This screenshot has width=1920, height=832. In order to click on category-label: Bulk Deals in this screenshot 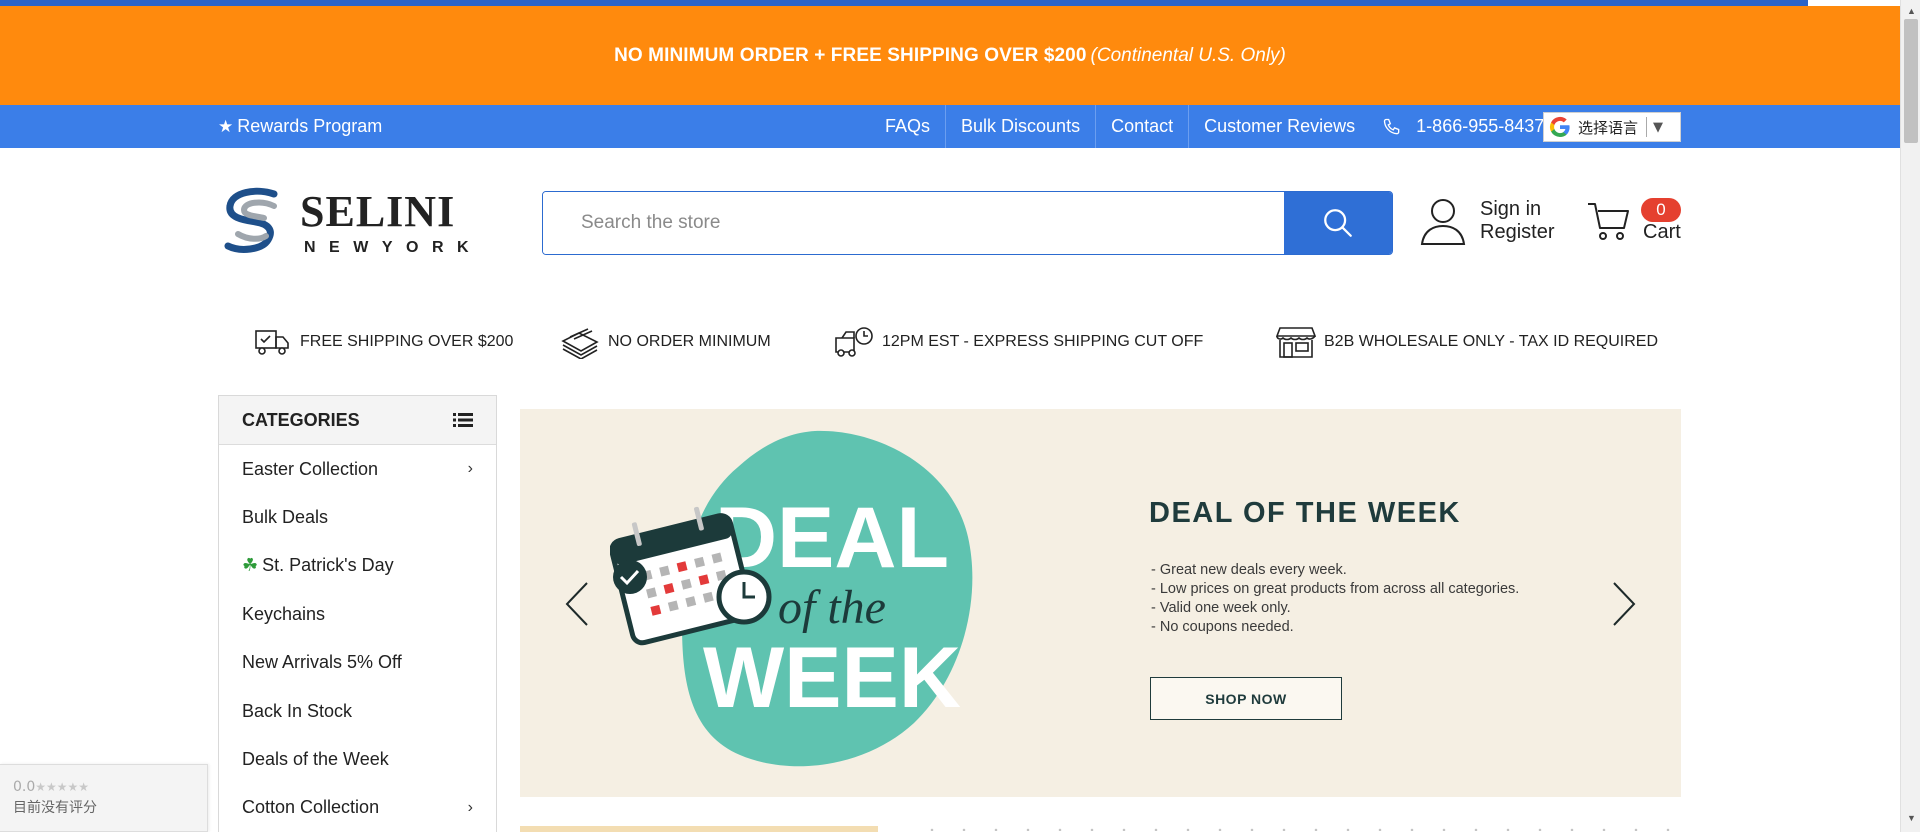, I will do `click(285, 517)`.